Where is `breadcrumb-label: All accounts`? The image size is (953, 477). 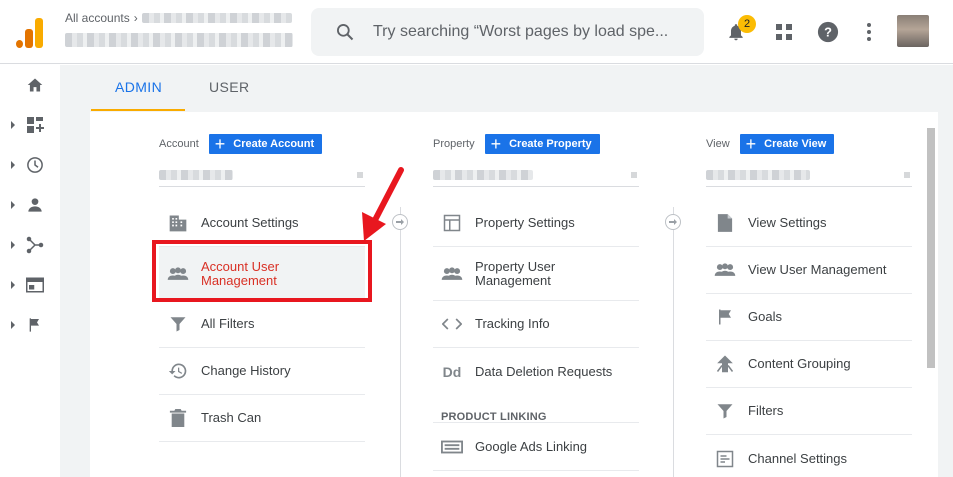 breadcrumb-label: All accounts is located at coordinates (97, 18).